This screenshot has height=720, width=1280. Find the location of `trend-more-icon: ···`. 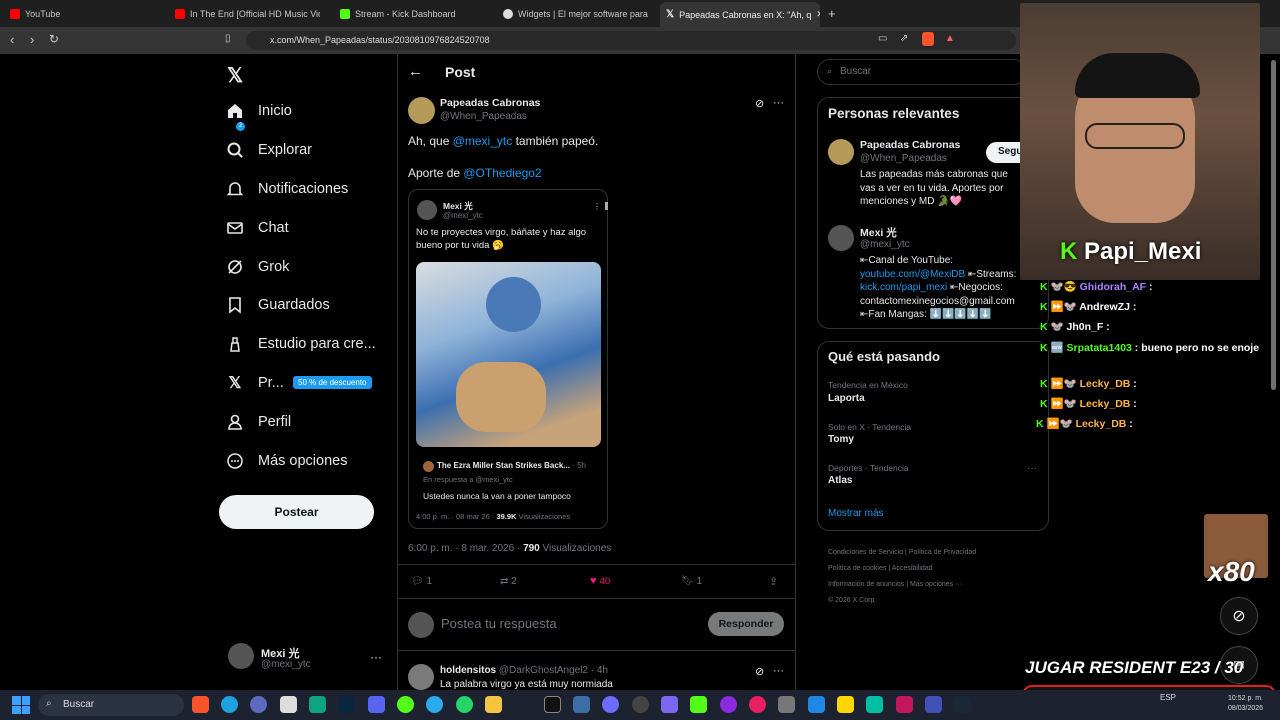

trend-more-icon: ··· is located at coordinates (1032, 468).